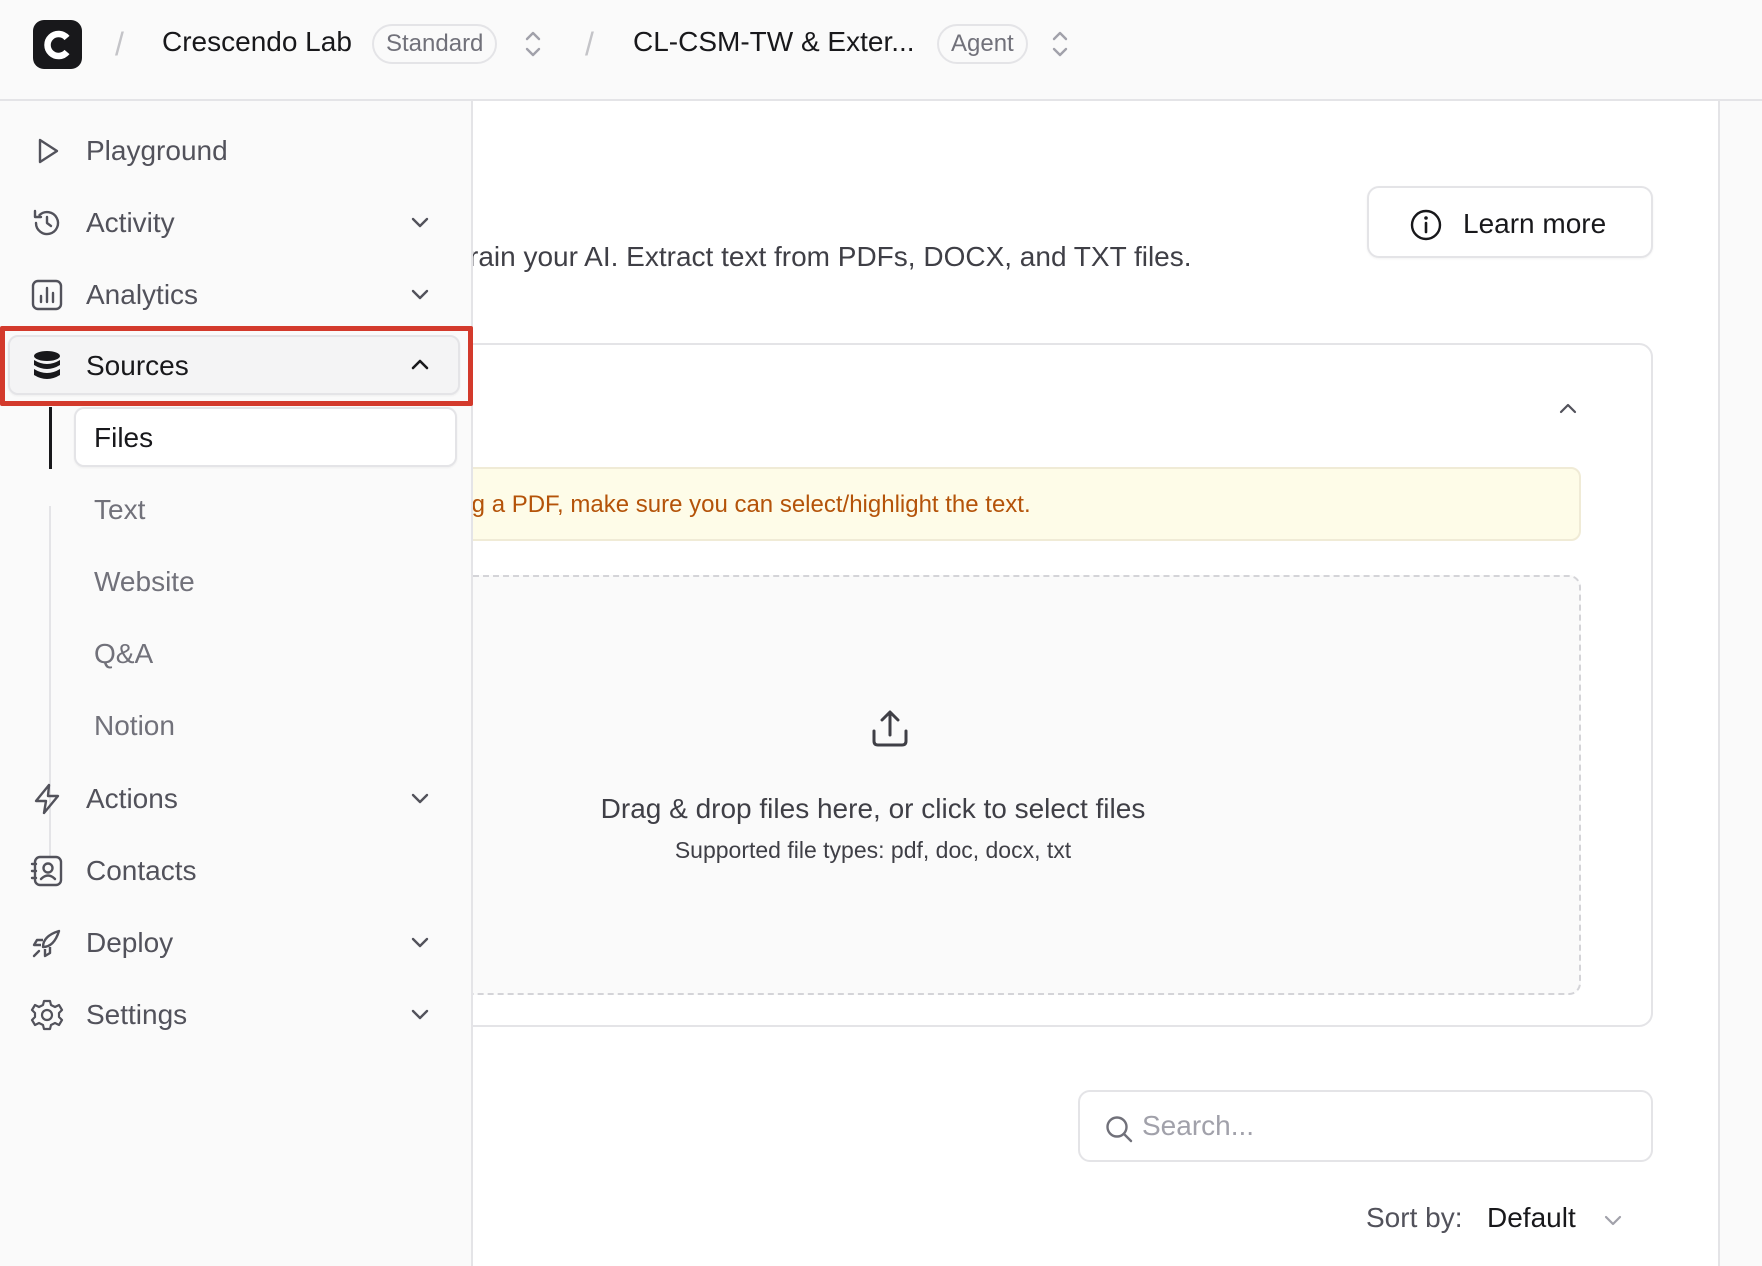  What do you see at coordinates (234, 294) in the screenshot?
I see `sidebar-item-analytics: Analytics` at bounding box center [234, 294].